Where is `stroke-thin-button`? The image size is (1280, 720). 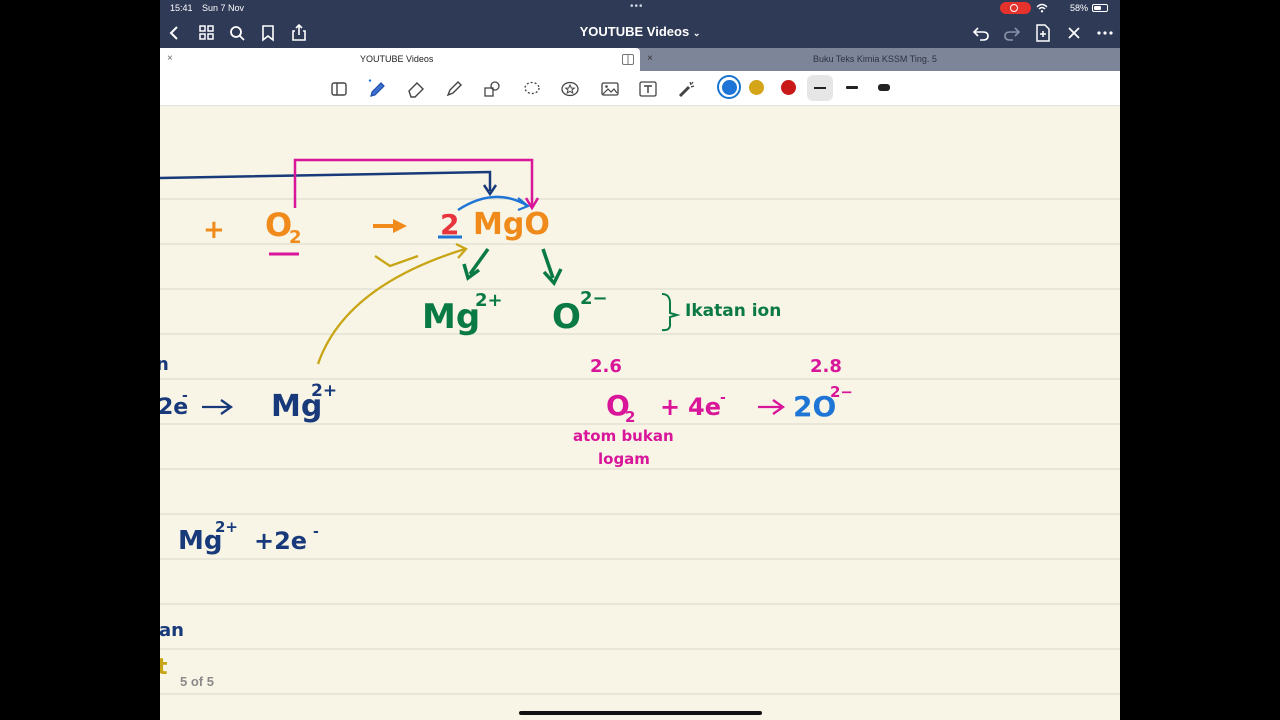
stroke-thin-button is located at coordinates (820, 88).